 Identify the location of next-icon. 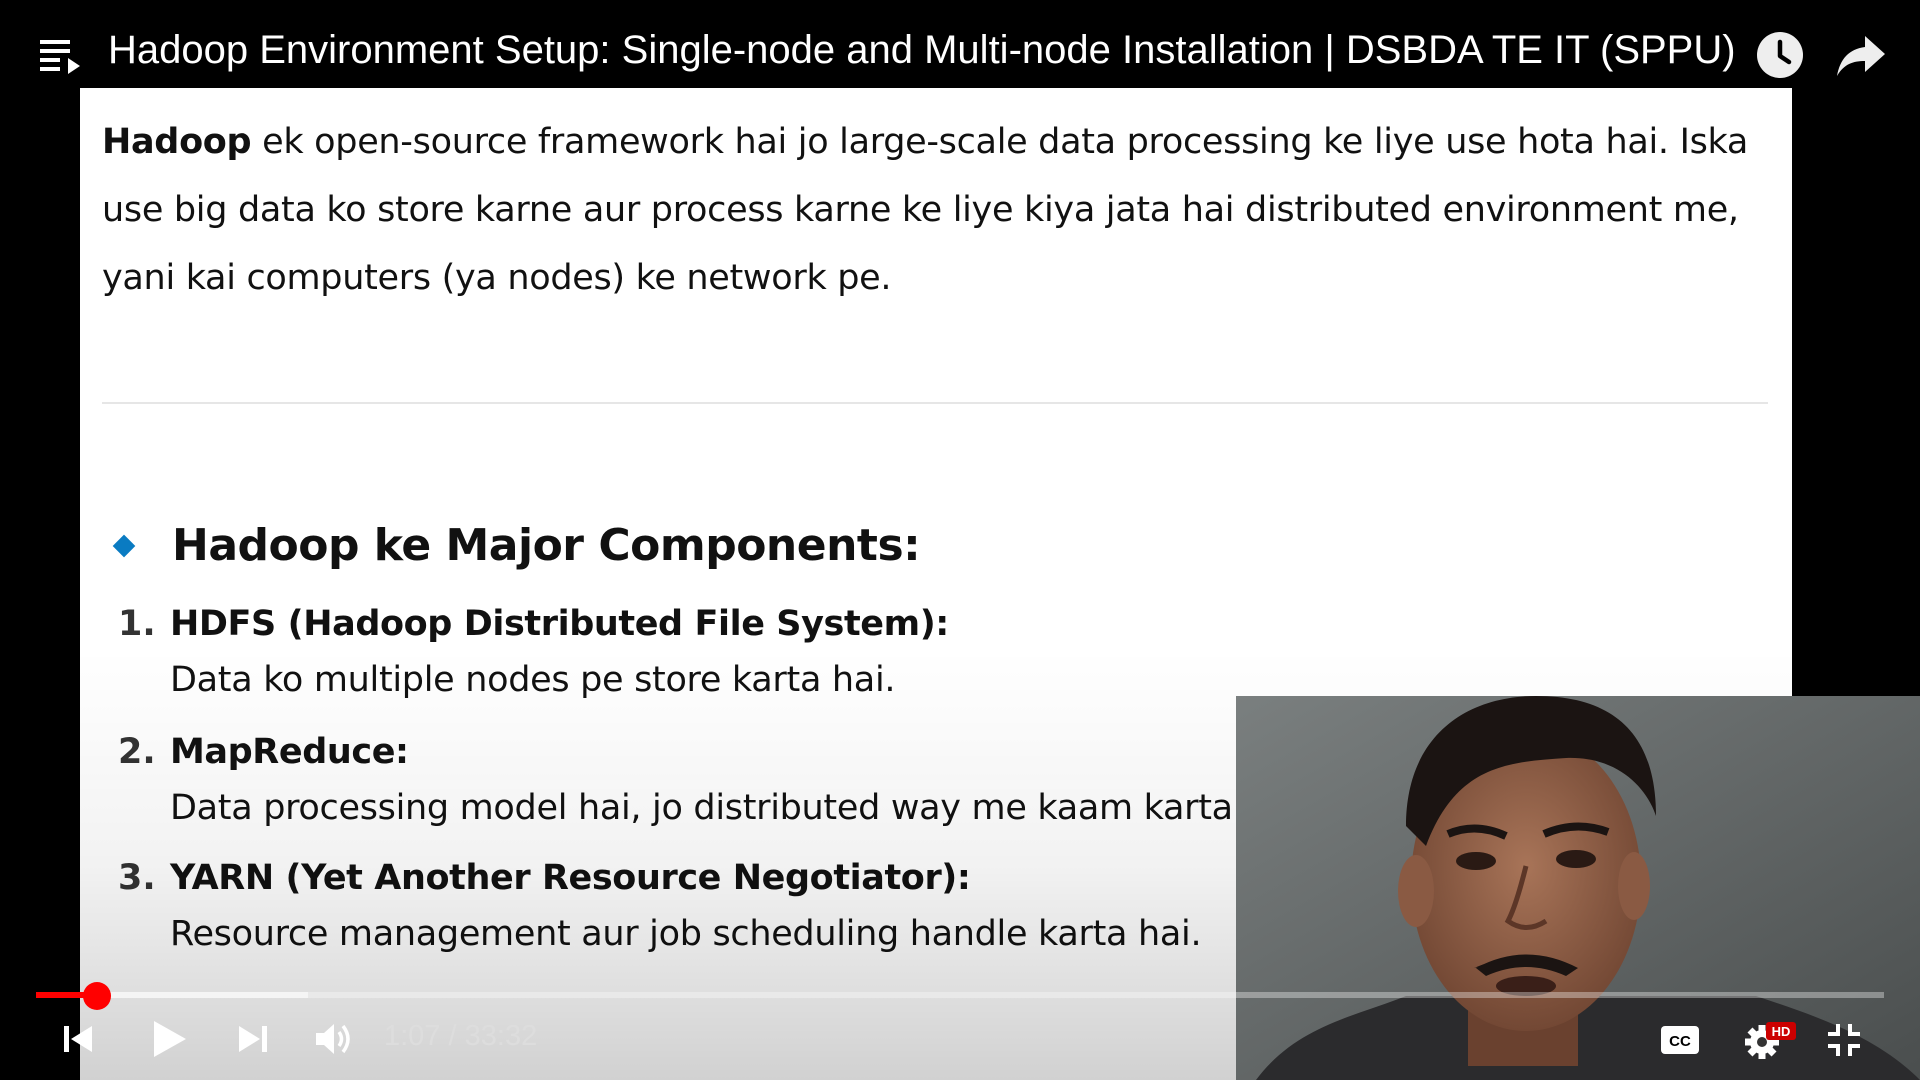
(253, 1039).